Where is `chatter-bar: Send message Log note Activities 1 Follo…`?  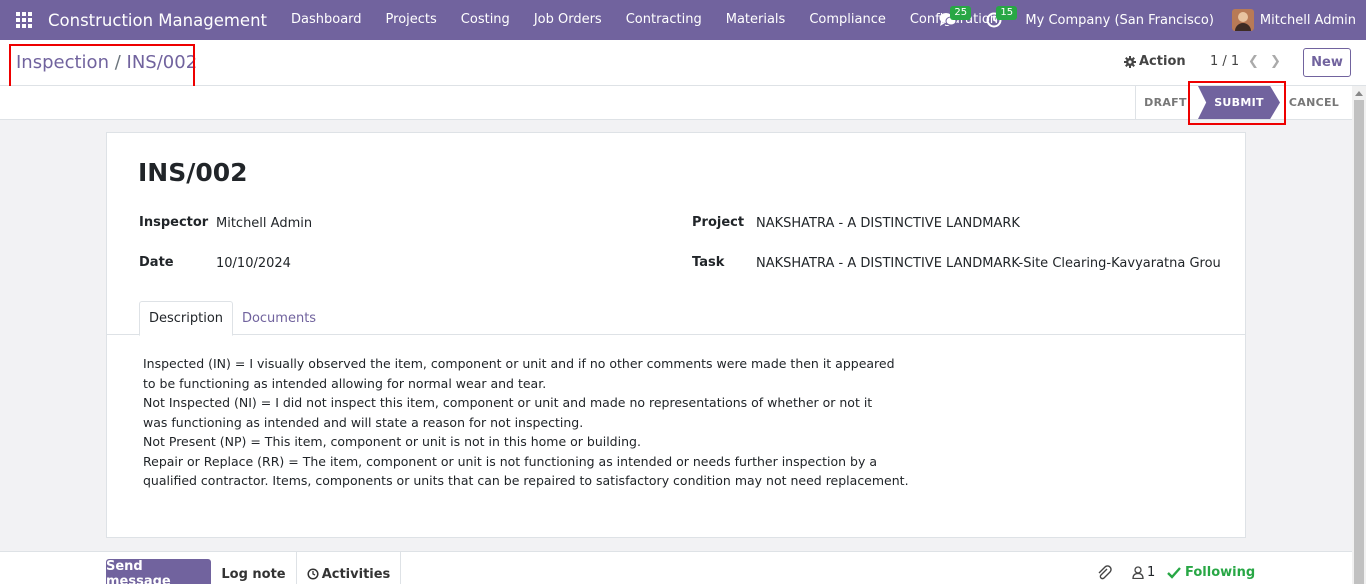
chatter-bar: Send message Log note Activities 1 Follo… is located at coordinates (676, 567).